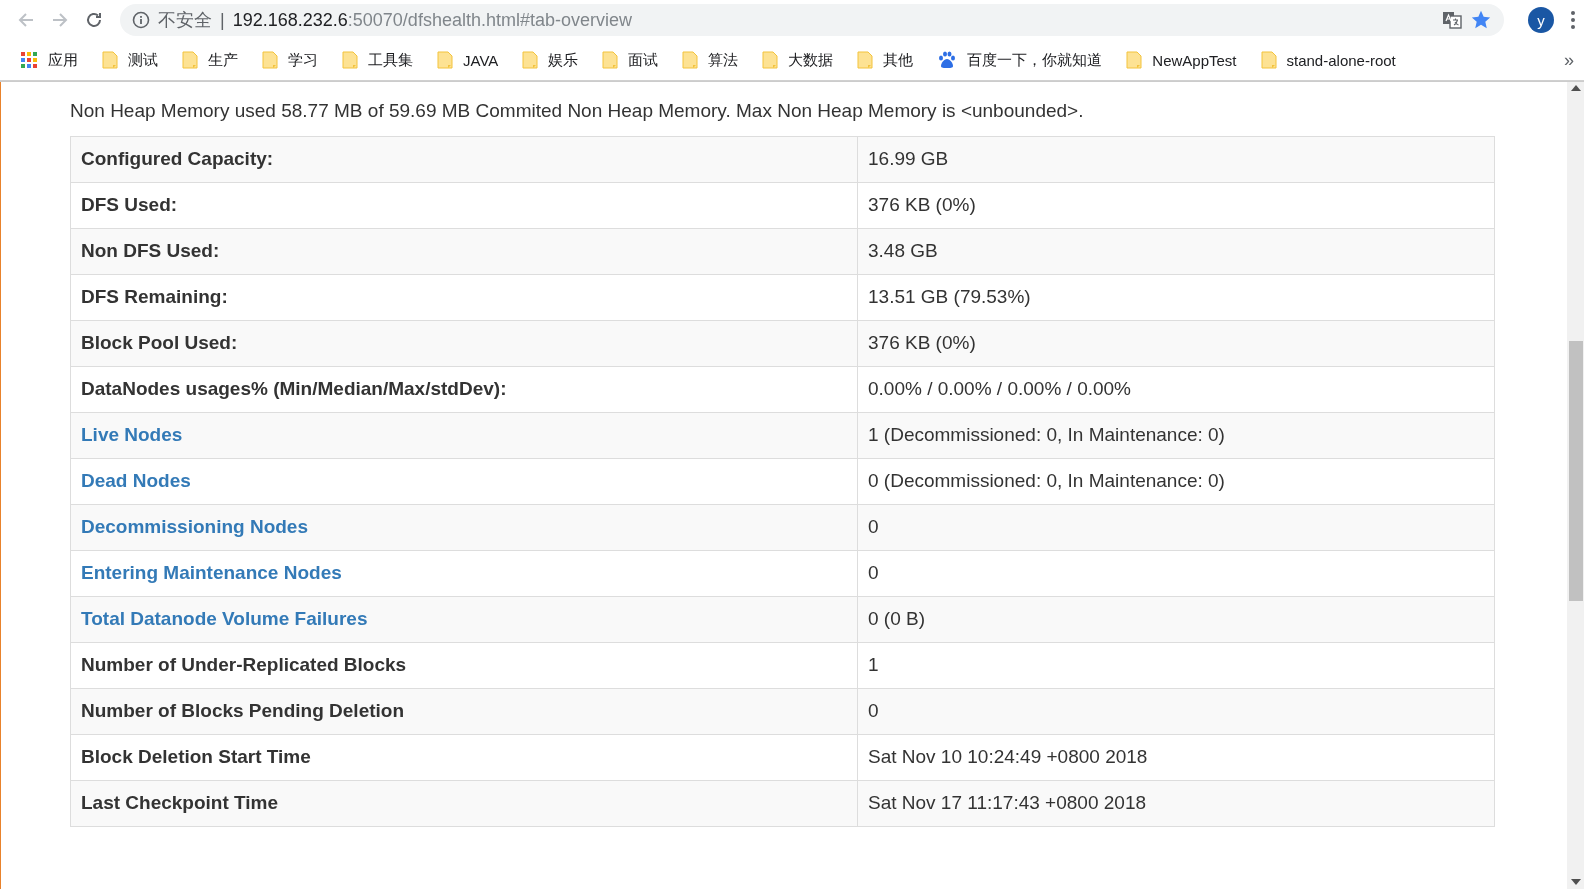 The width and height of the screenshot is (1584, 889). Describe the element at coordinates (94, 20) in the screenshot. I see `reload-icon` at that location.